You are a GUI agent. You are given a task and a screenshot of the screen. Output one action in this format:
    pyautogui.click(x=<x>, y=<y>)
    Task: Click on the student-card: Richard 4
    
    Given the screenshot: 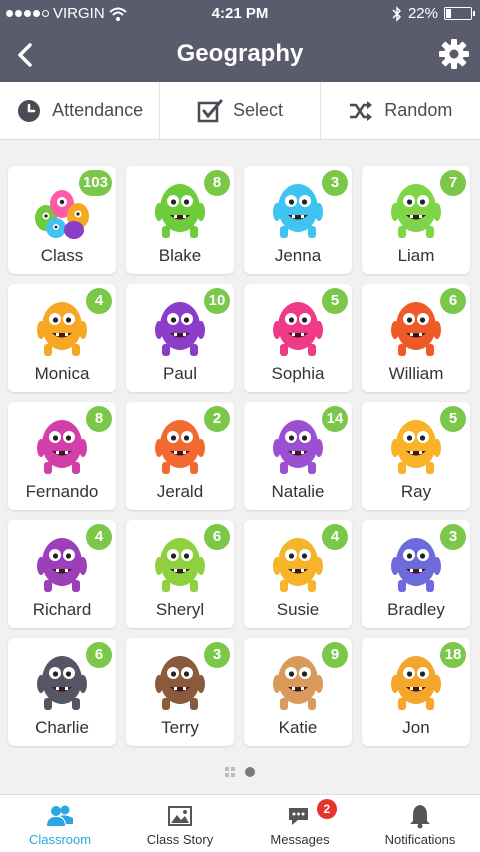 What is the action you would take?
    pyautogui.click(x=62, y=574)
    